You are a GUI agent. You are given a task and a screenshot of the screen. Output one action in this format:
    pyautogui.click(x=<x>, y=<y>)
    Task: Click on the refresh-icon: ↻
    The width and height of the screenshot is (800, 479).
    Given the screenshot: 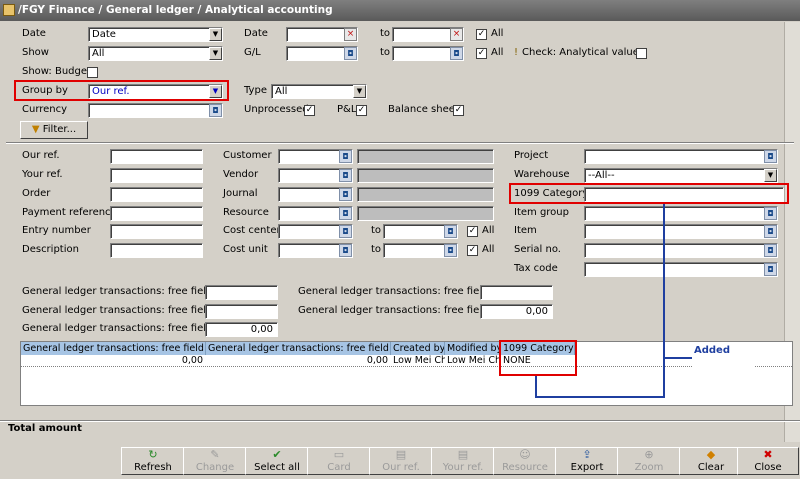 What is the action you would take?
    pyautogui.click(x=153, y=454)
    